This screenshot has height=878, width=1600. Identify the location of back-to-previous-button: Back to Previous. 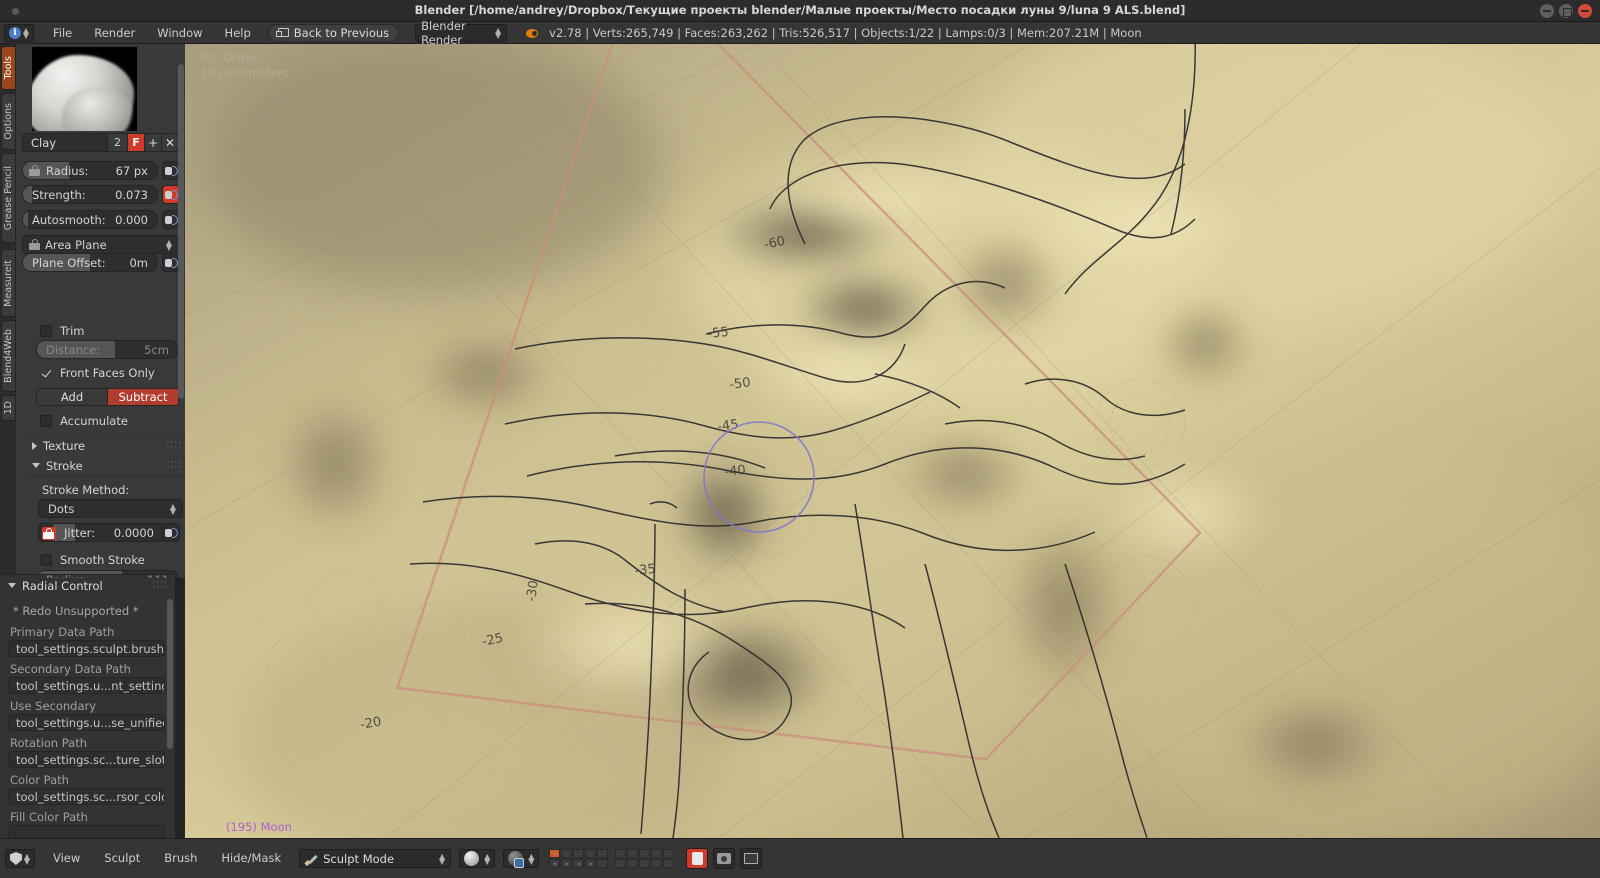
(333, 32).